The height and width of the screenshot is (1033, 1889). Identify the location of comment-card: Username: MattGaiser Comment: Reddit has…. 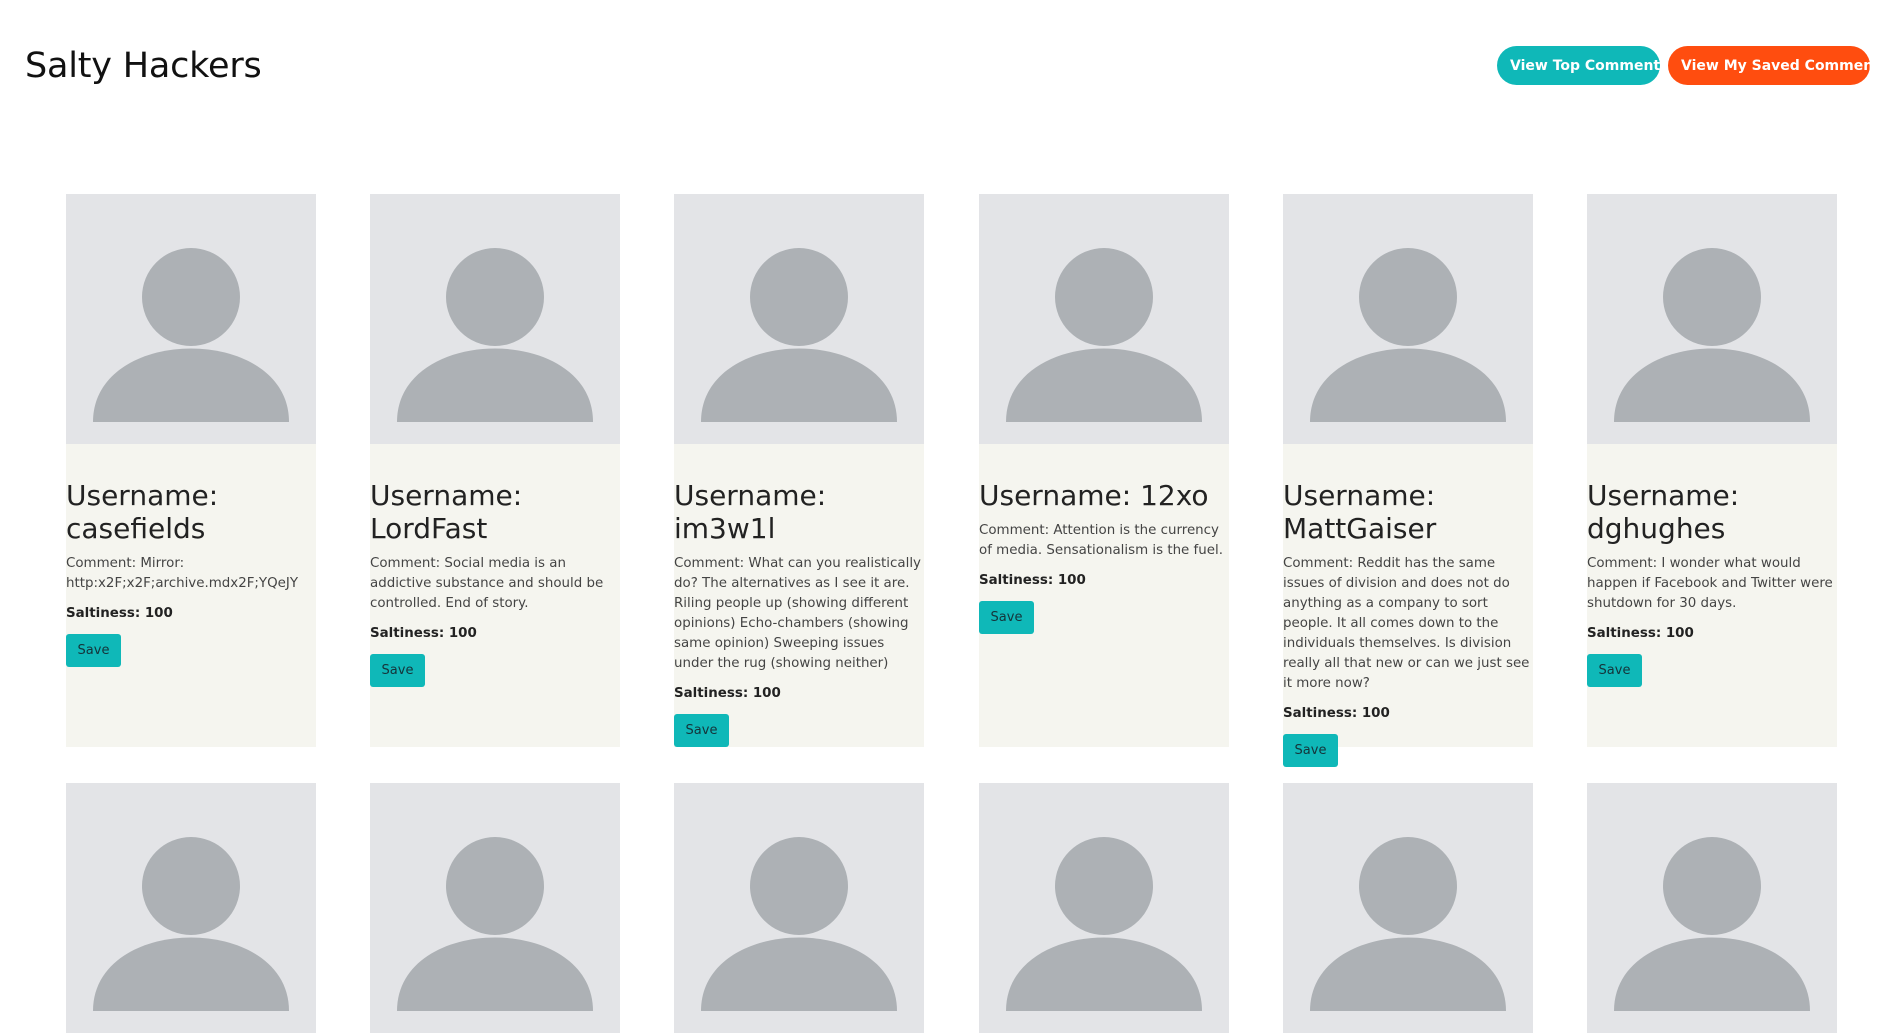
(1408, 480).